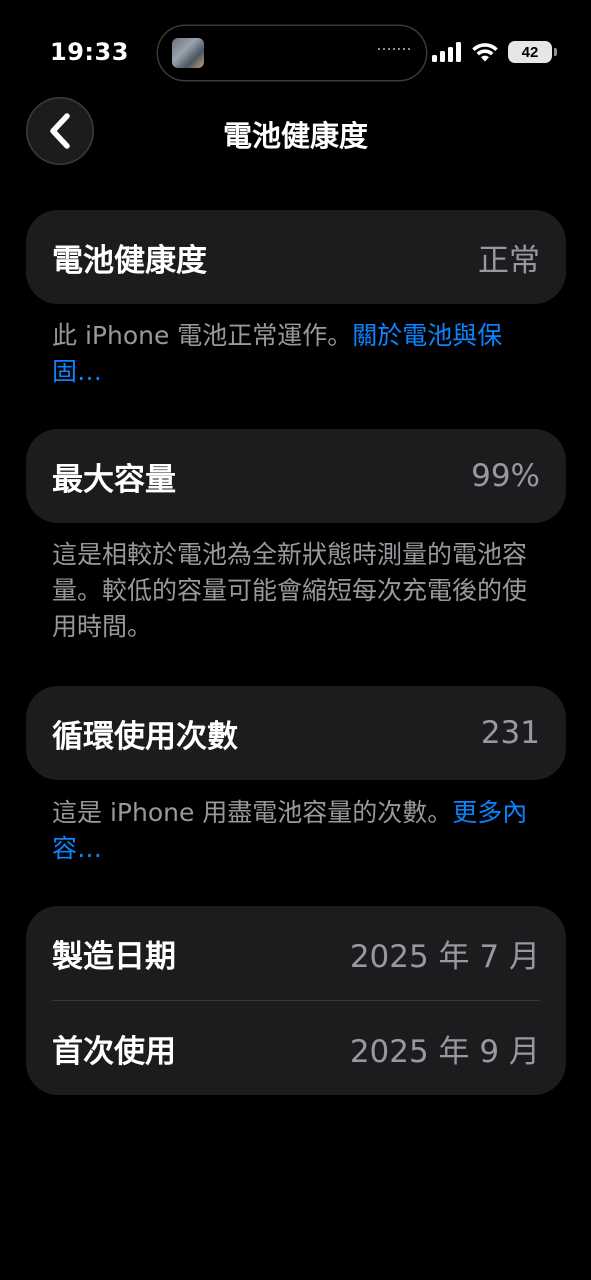 This screenshot has width=591, height=1280. I want to click on battery-health-description: 此 iPhone 電池正常運作。, so click(202, 335).